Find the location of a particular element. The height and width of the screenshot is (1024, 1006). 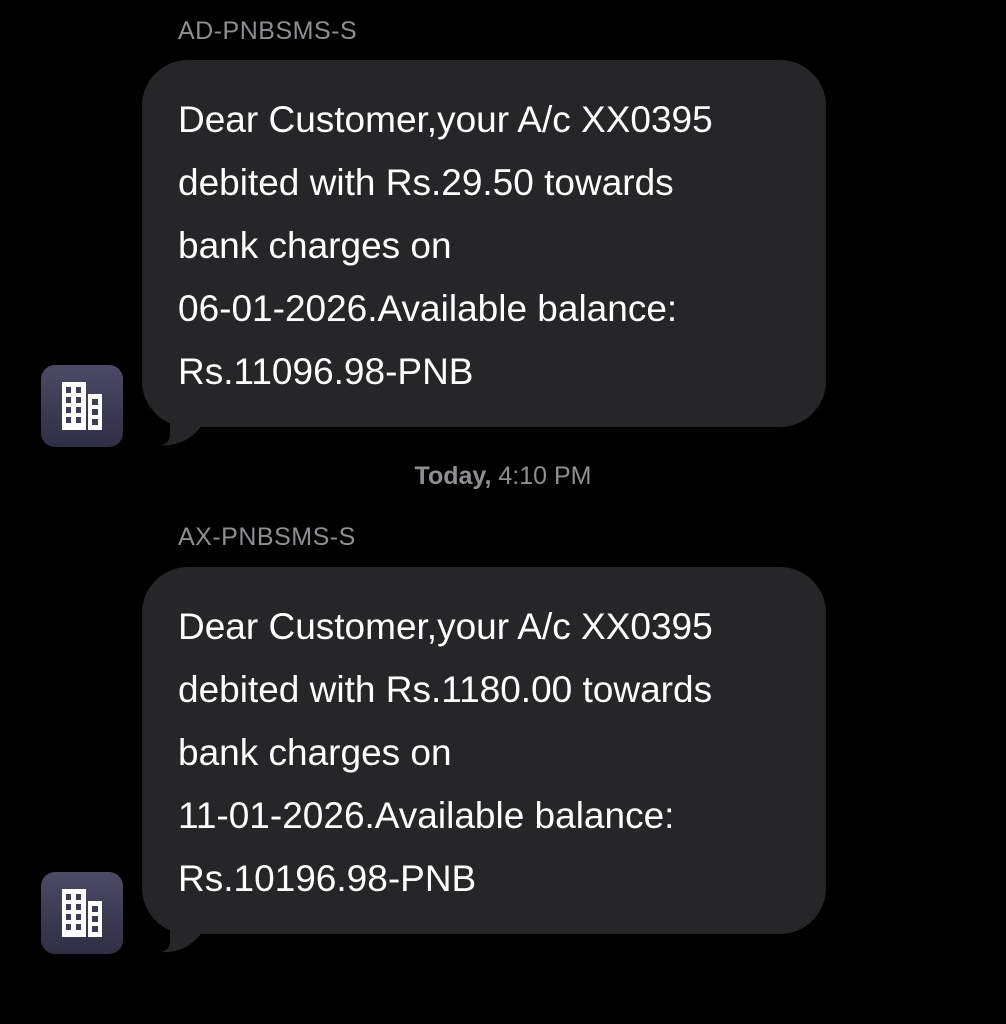

message-text-line: Rs.11096.98-PNB is located at coordinates (326, 371).